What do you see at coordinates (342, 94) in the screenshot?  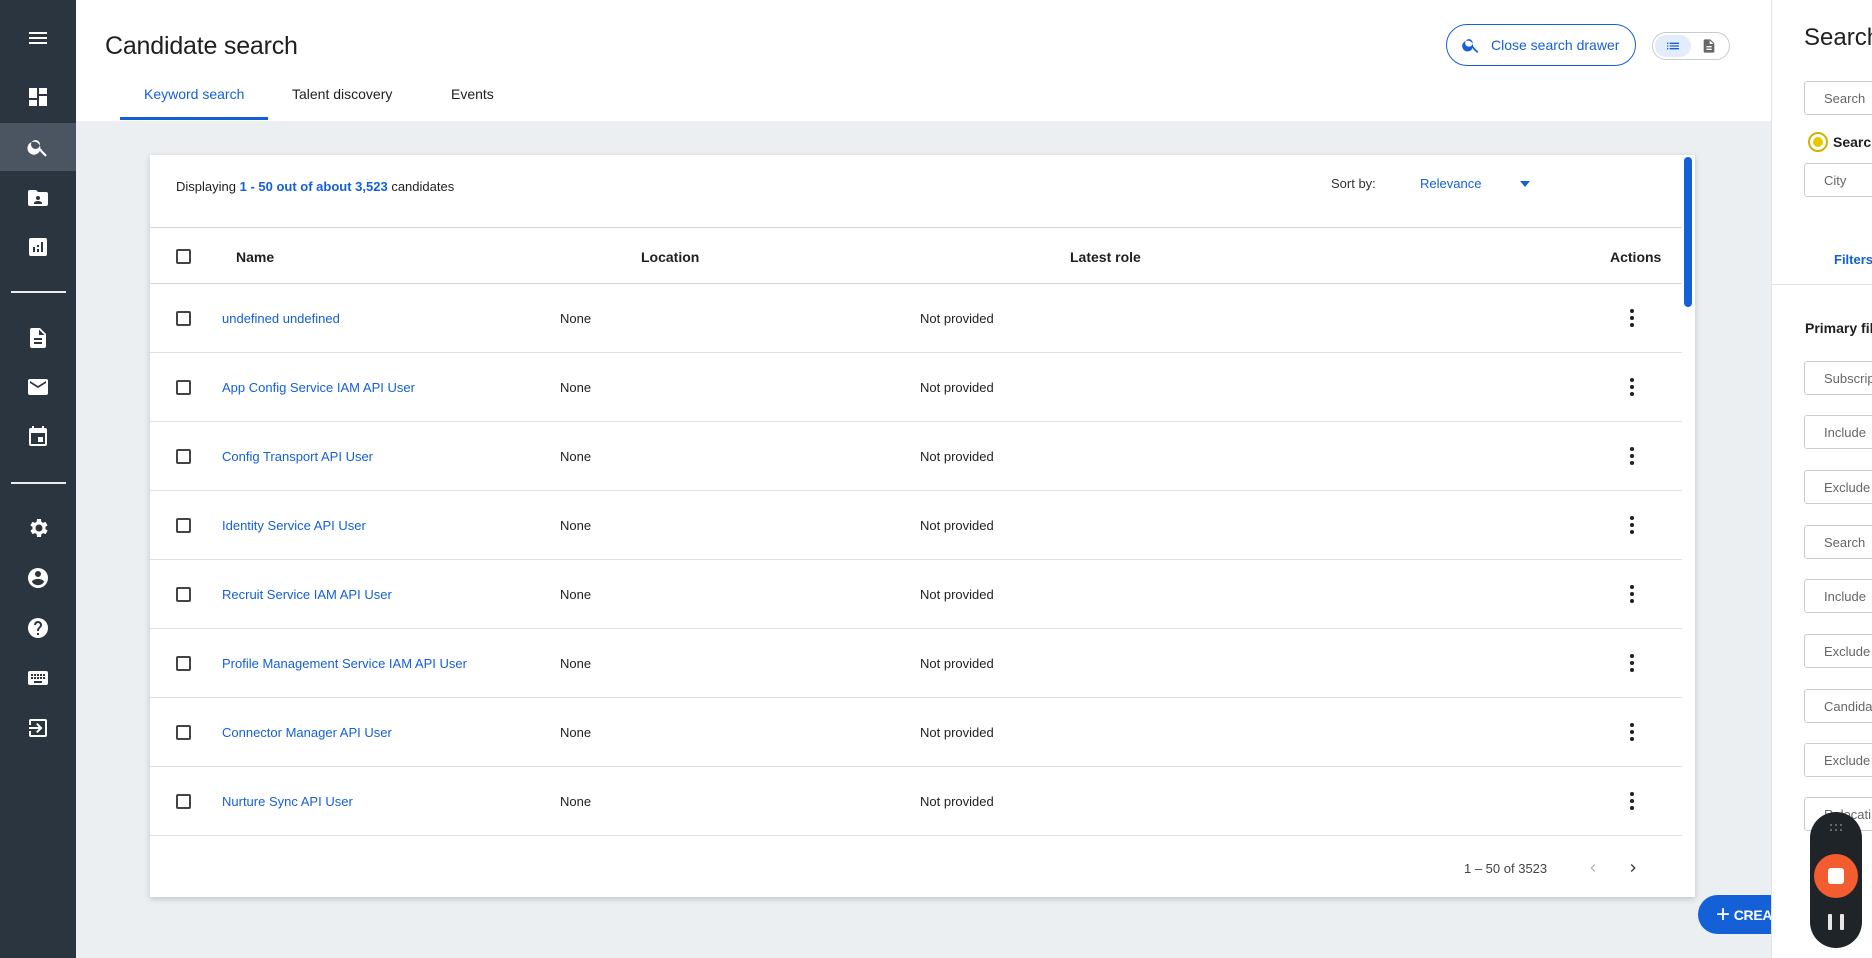 I see `tab-talent-discovery: Talent discovery` at bounding box center [342, 94].